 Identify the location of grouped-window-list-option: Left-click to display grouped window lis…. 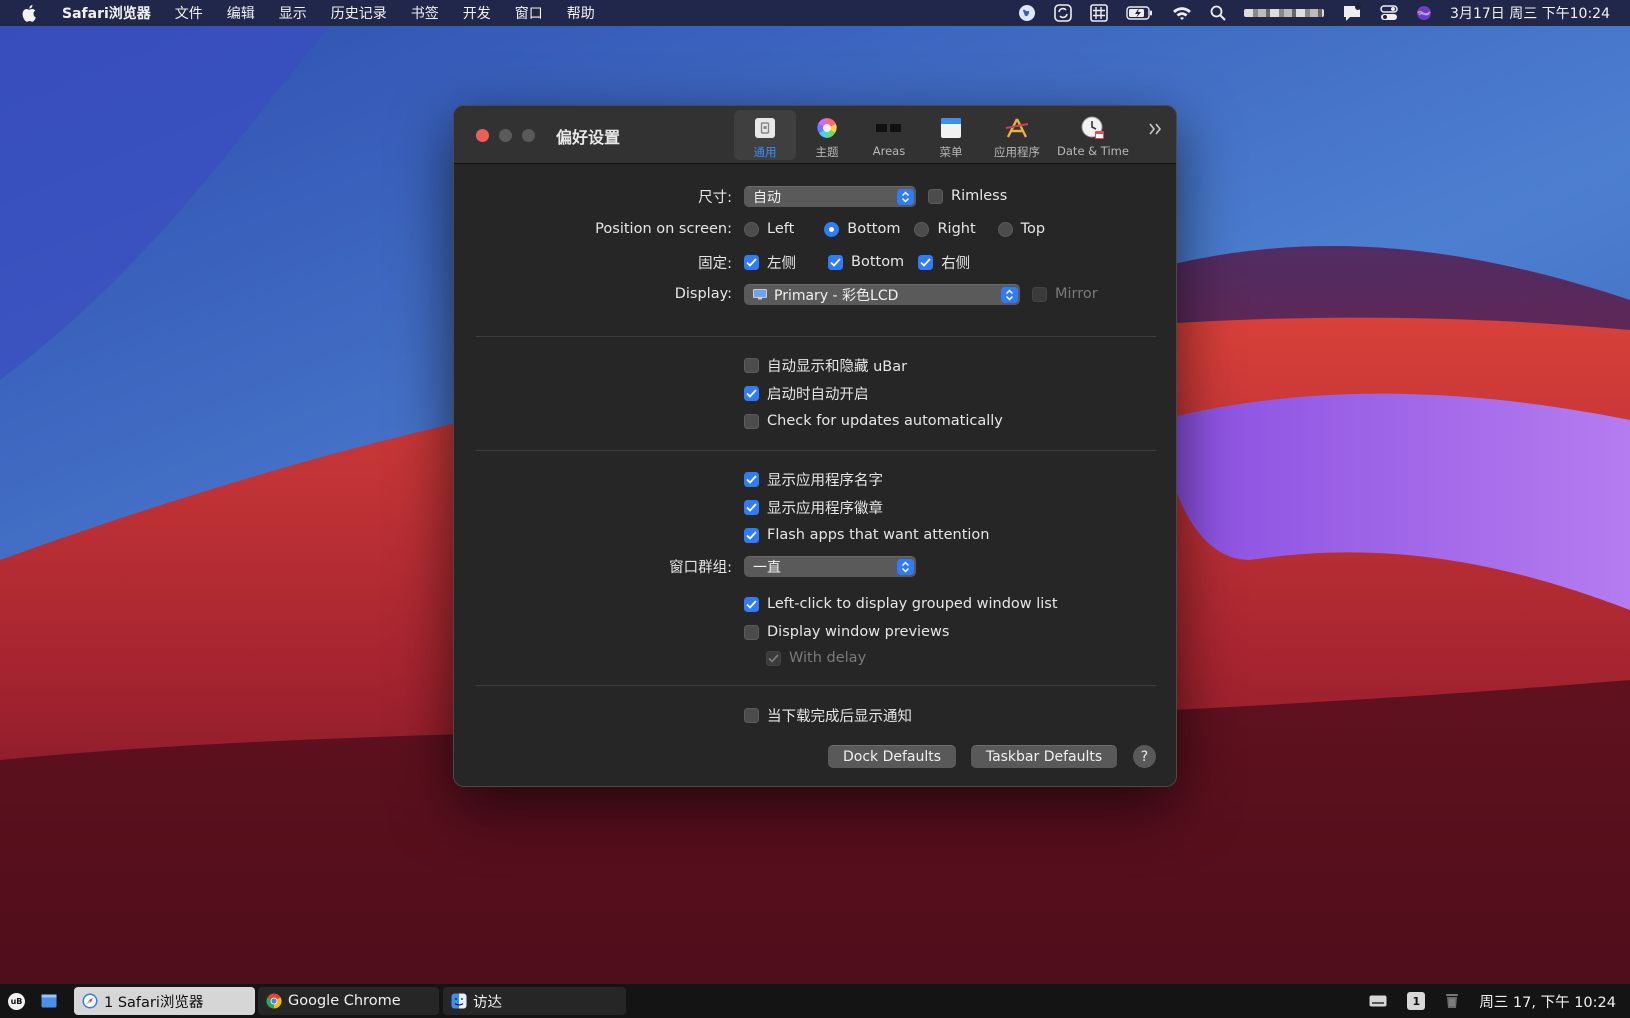
(901, 604).